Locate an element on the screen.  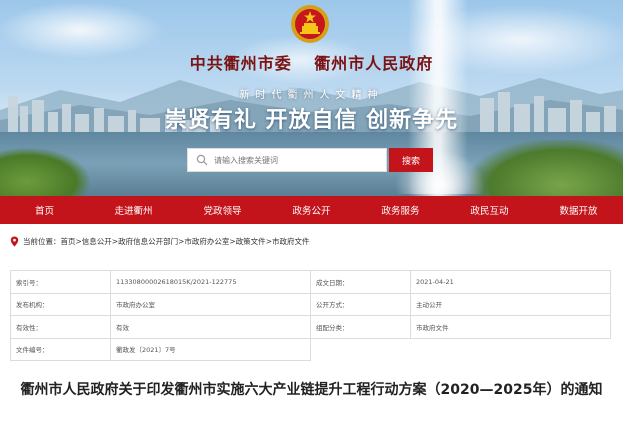
breadcrumb-prefix: 当前位置： is located at coordinates (42, 241).